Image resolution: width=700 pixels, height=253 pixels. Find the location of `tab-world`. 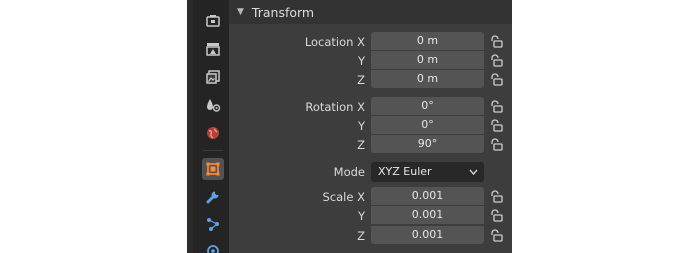

tab-world is located at coordinates (213, 133).